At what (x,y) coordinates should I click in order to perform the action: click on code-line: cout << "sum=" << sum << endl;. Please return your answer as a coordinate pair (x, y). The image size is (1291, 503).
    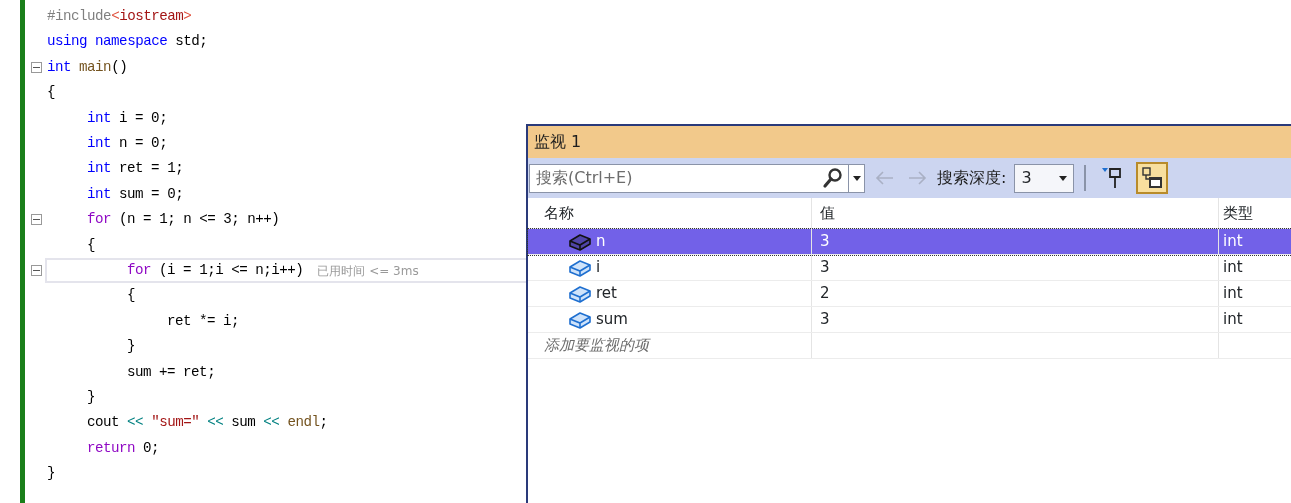
    Looking at the image, I should click on (207, 423).